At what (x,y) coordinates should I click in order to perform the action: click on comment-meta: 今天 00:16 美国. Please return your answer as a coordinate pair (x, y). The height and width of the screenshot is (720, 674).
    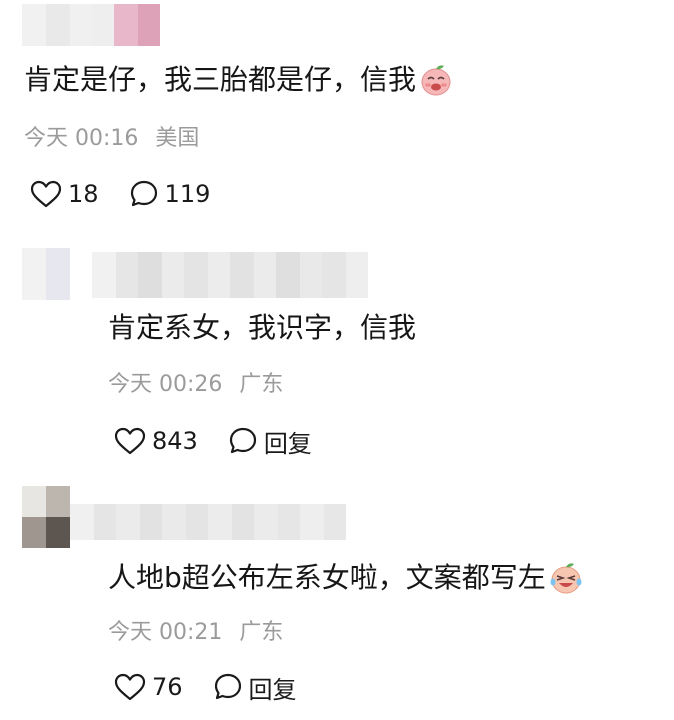
    Looking at the image, I should click on (111, 139).